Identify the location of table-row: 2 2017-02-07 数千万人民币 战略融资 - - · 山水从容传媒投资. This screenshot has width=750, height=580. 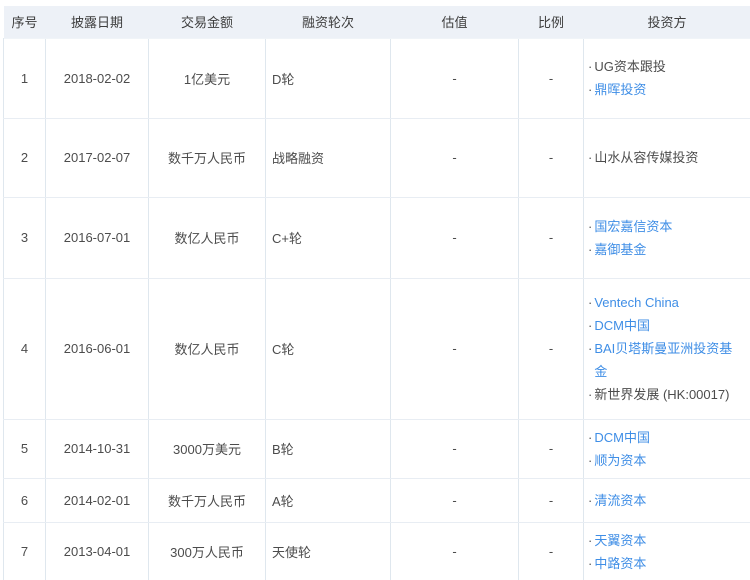
(376, 158).